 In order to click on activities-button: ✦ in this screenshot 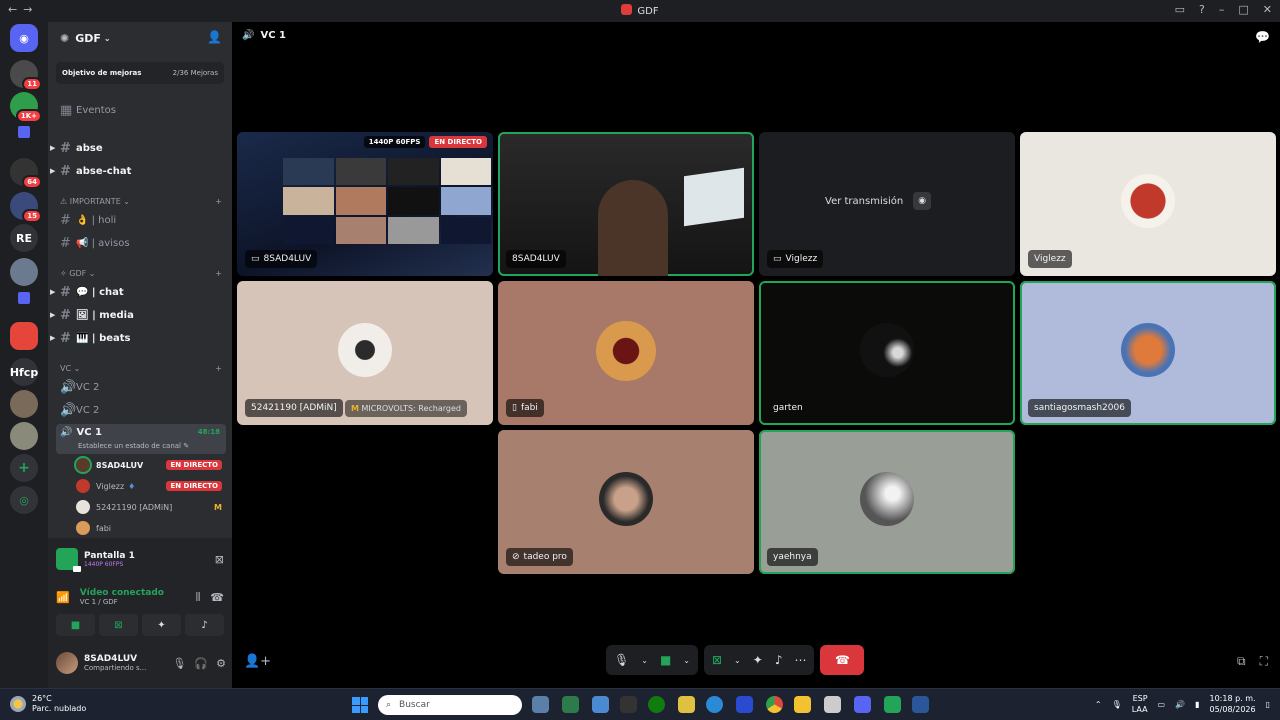, I will do `click(161, 625)`.